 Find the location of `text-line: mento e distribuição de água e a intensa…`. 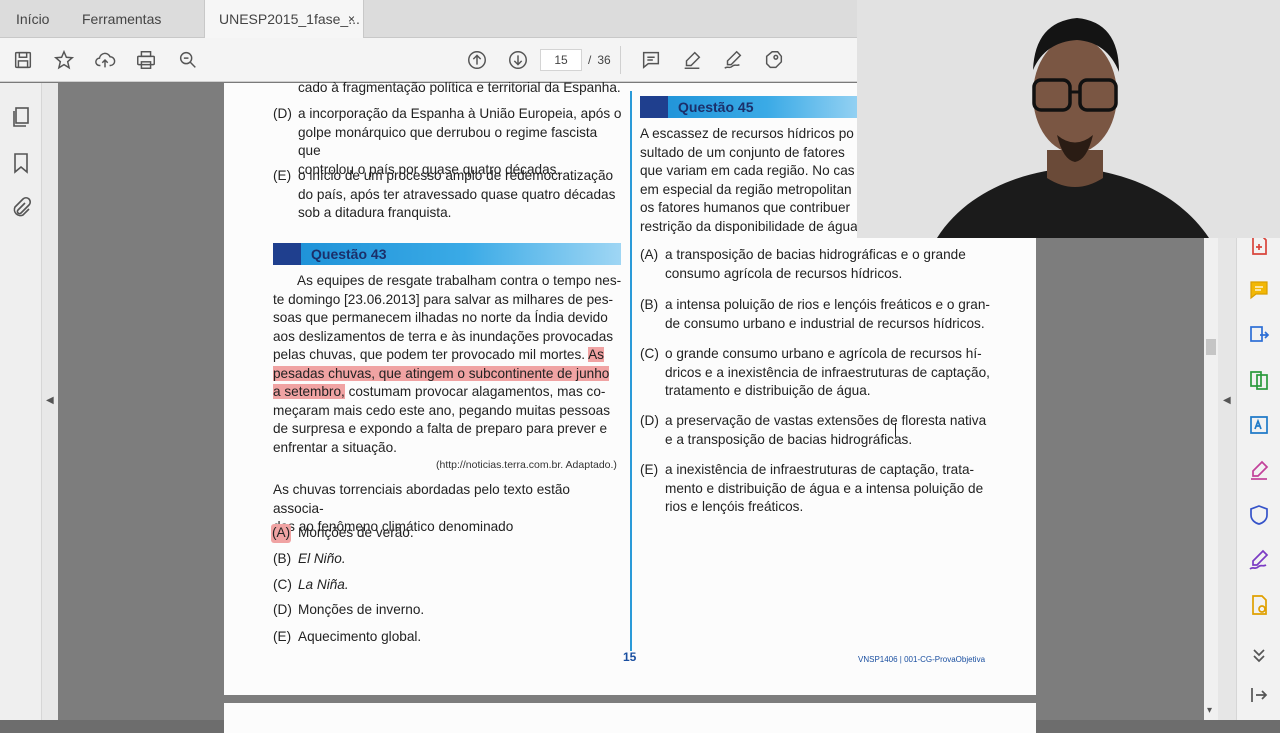

text-line: mento e distribuição de água e a intensa… is located at coordinates (824, 488).